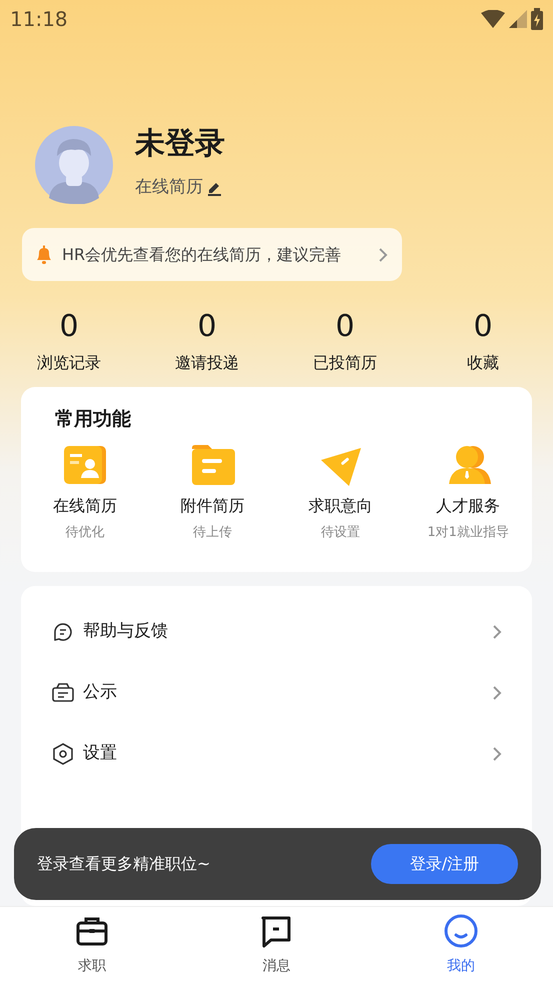 The height and width of the screenshot is (984, 553). What do you see at coordinates (518, 19) in the screenshot?
I see `signal-icon` at bounding box center [518, 19].